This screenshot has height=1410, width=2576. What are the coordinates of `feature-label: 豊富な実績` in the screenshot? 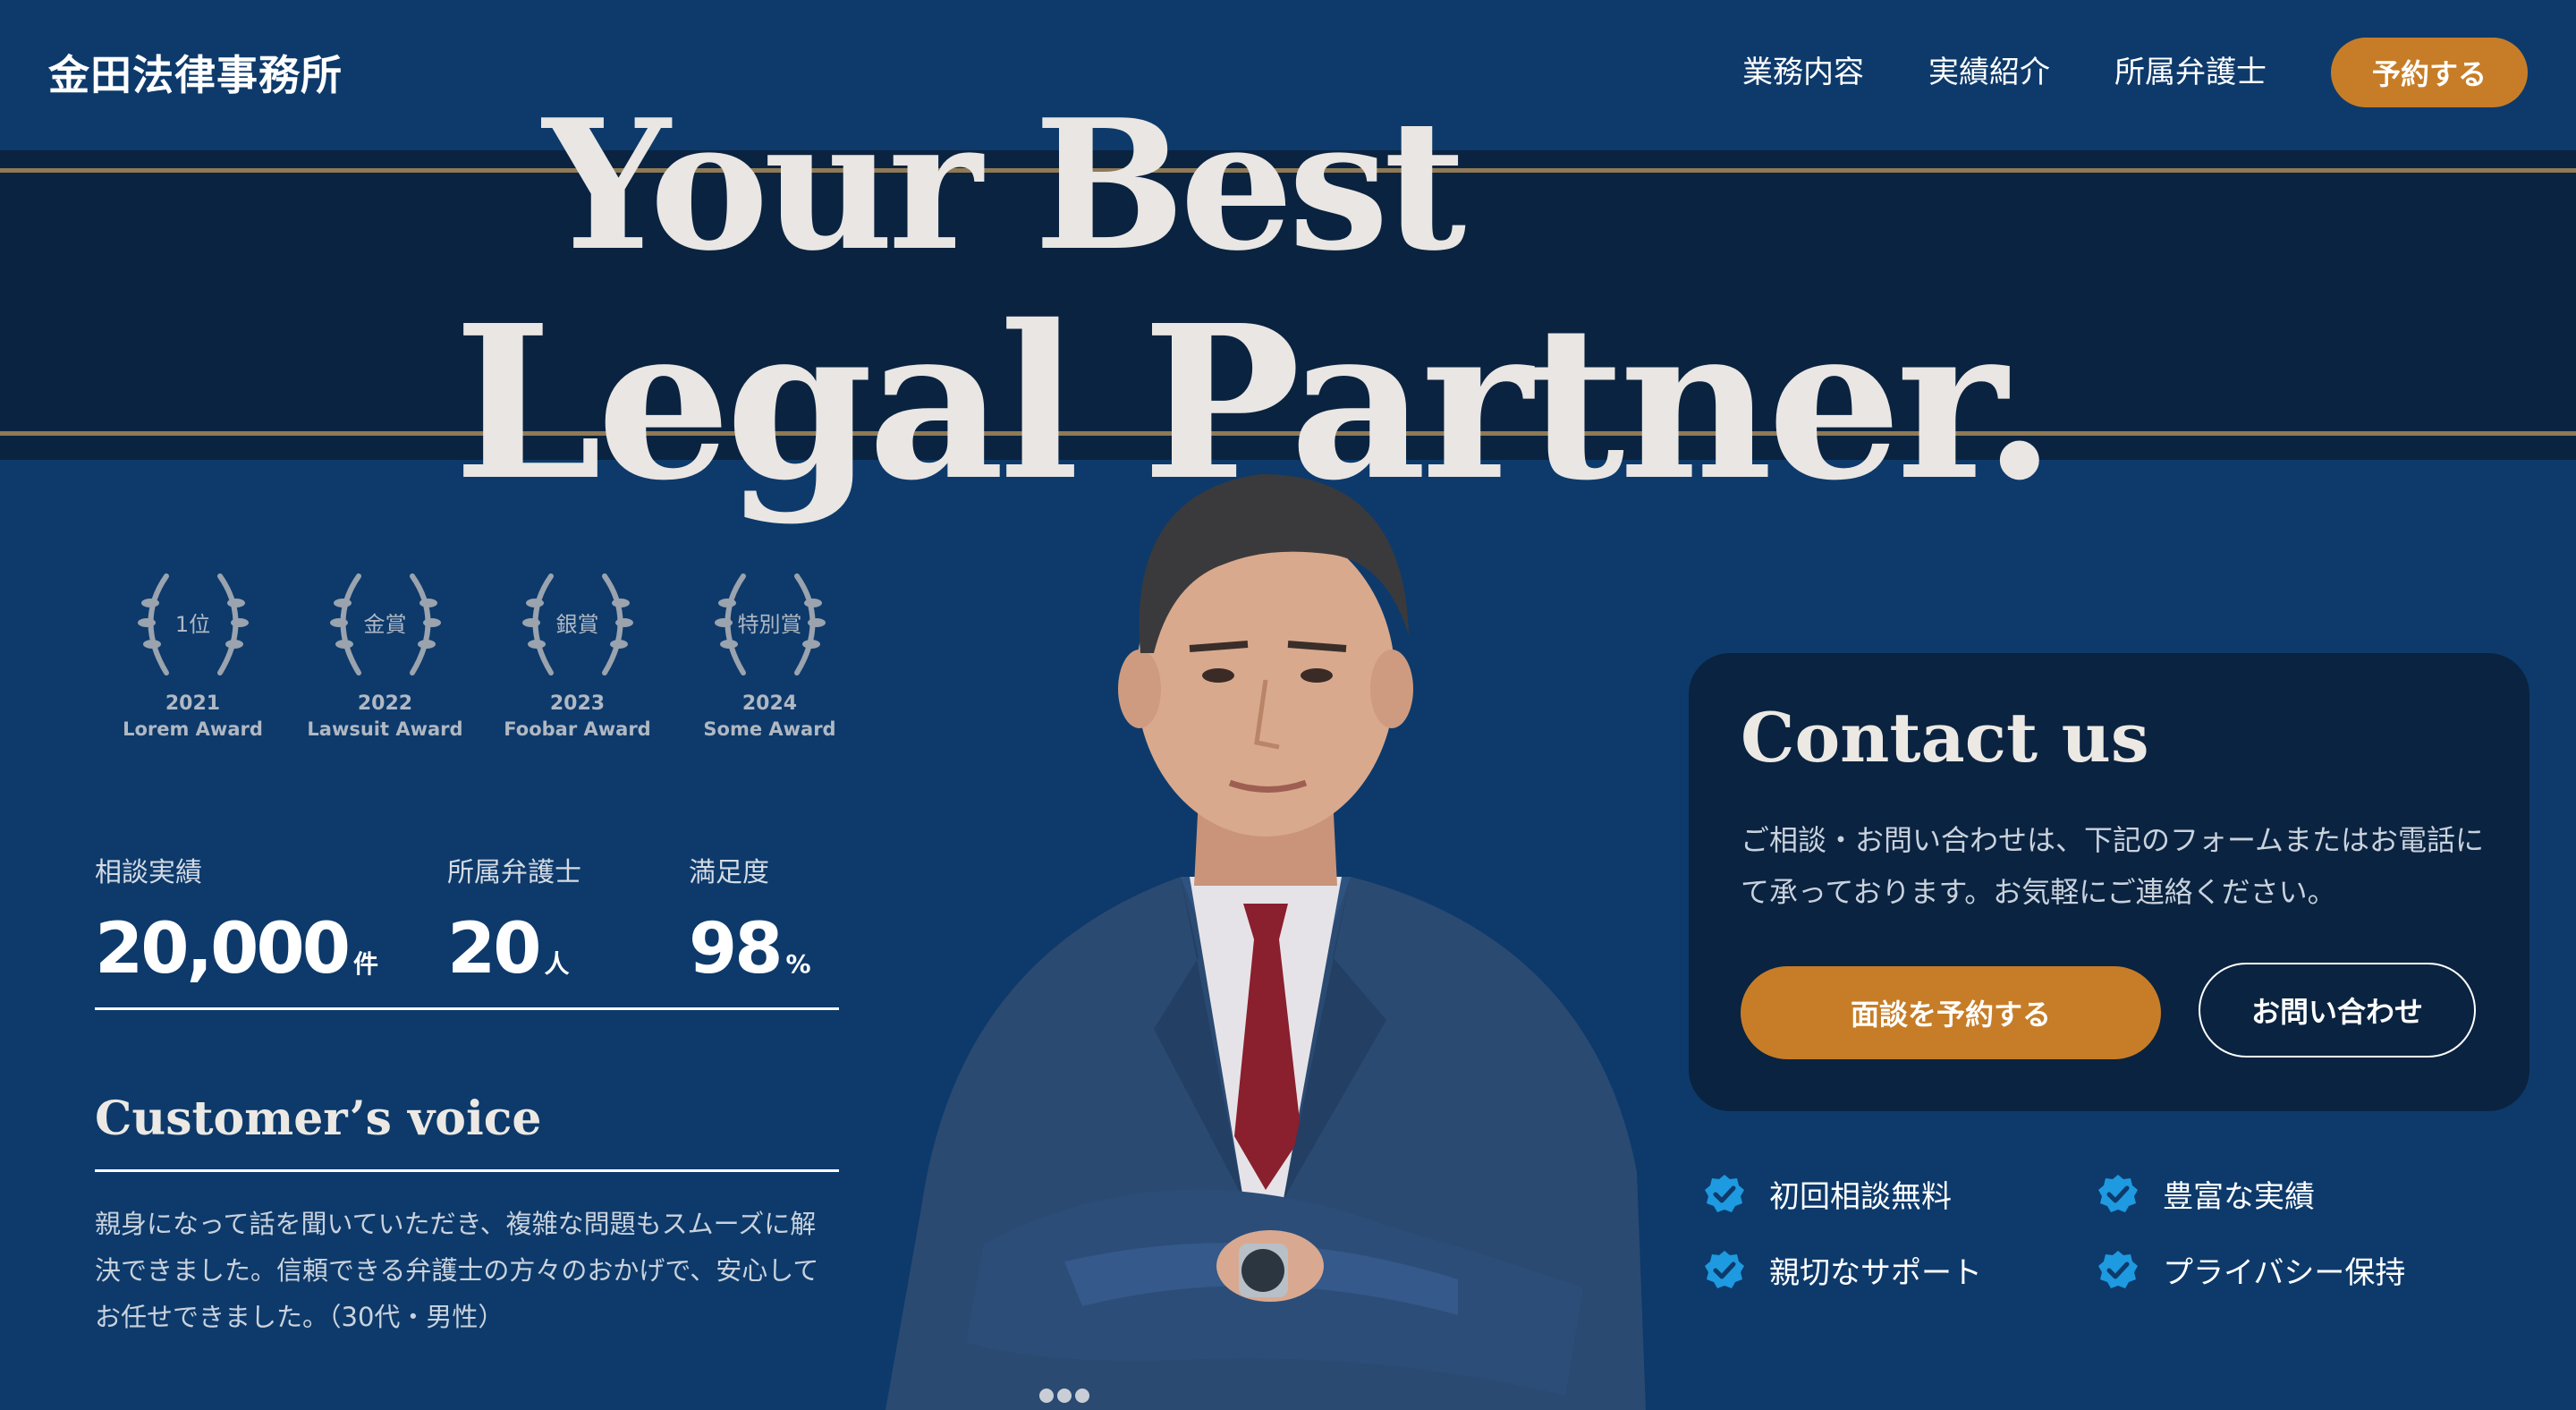 It's located at (2239, 1197).